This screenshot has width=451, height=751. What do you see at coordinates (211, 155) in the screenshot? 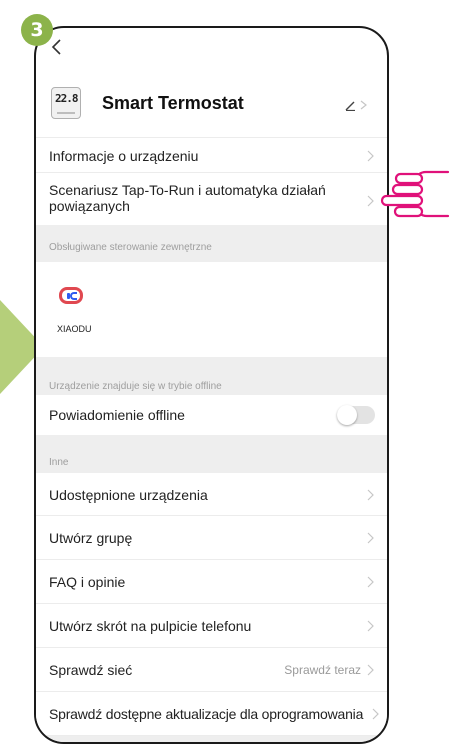
I see `menu-item-device-info: Informacje o urządzeniu` at bounding box center [211, 155].